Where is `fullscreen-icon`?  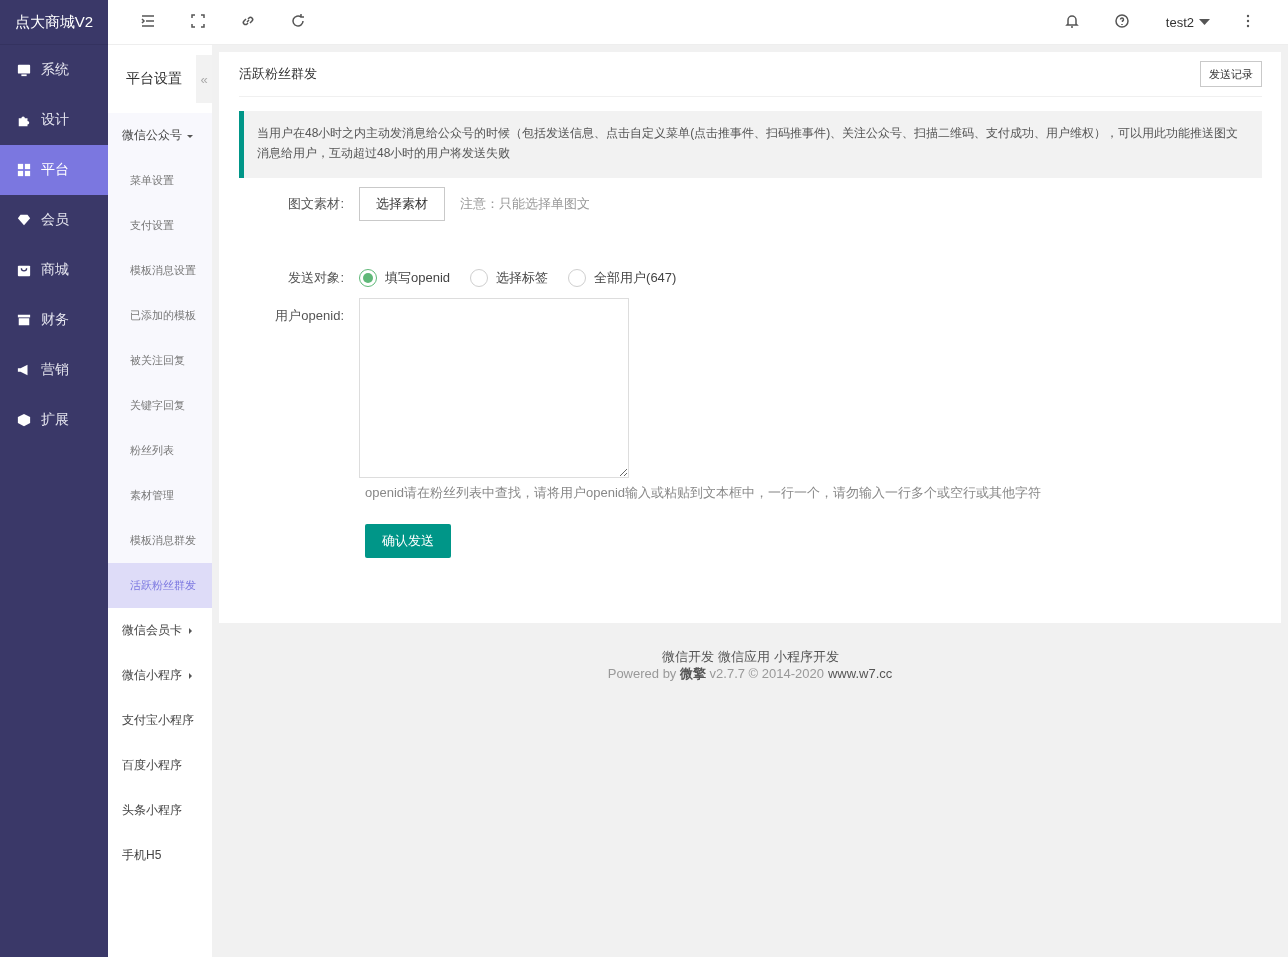
fullscreen-icon is located at coordinates (198, 21).